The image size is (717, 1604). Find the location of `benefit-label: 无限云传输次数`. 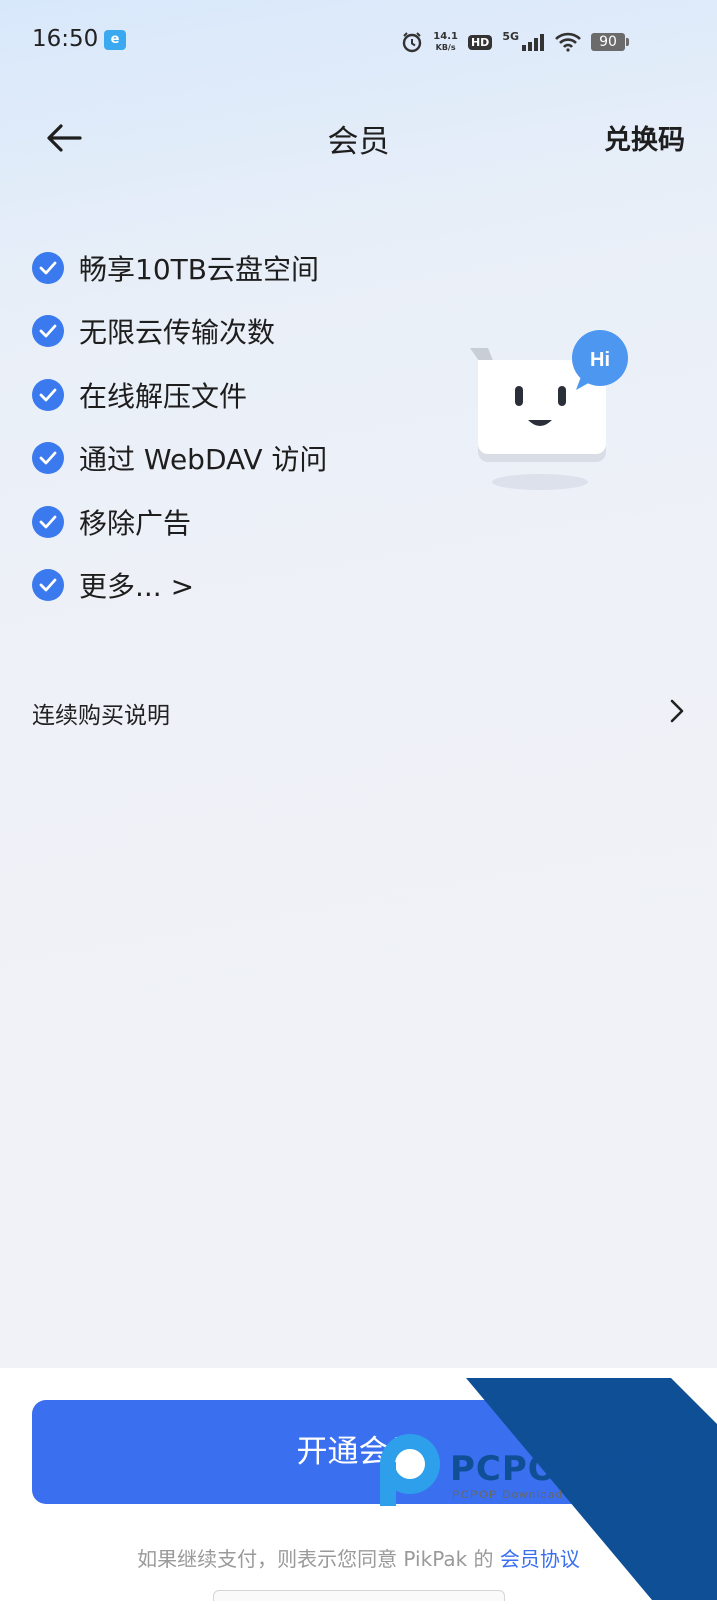

benefit-label: 无限云传输次数 is located at coordinates (177, 333).